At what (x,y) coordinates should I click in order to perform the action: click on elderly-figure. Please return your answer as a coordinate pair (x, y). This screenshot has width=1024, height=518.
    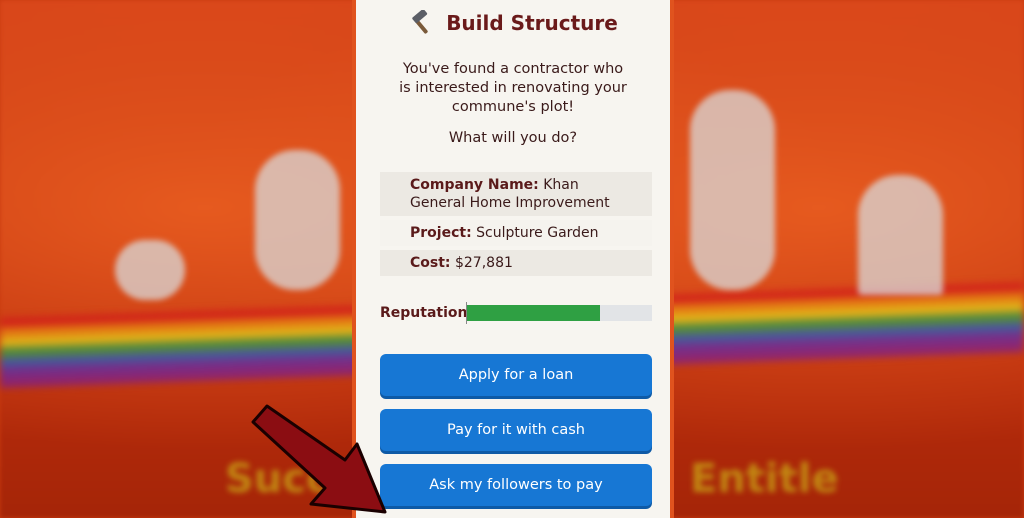
    Looking at the image, I should click on (732, 190).